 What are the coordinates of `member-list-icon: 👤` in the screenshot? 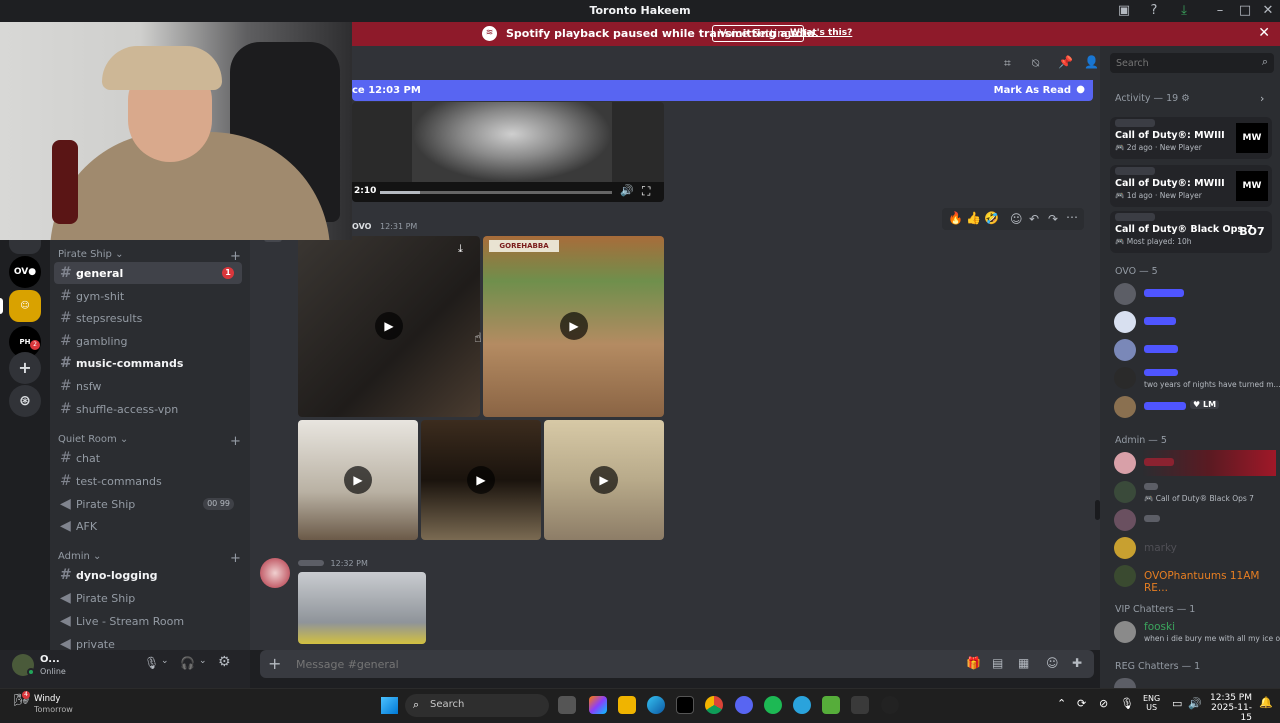 It's located at (1091, 62).